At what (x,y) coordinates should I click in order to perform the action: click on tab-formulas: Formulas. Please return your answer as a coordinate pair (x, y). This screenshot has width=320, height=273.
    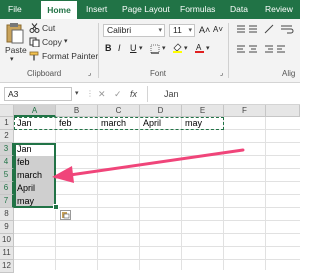
    Looking at the image, I should click on (197, 9).